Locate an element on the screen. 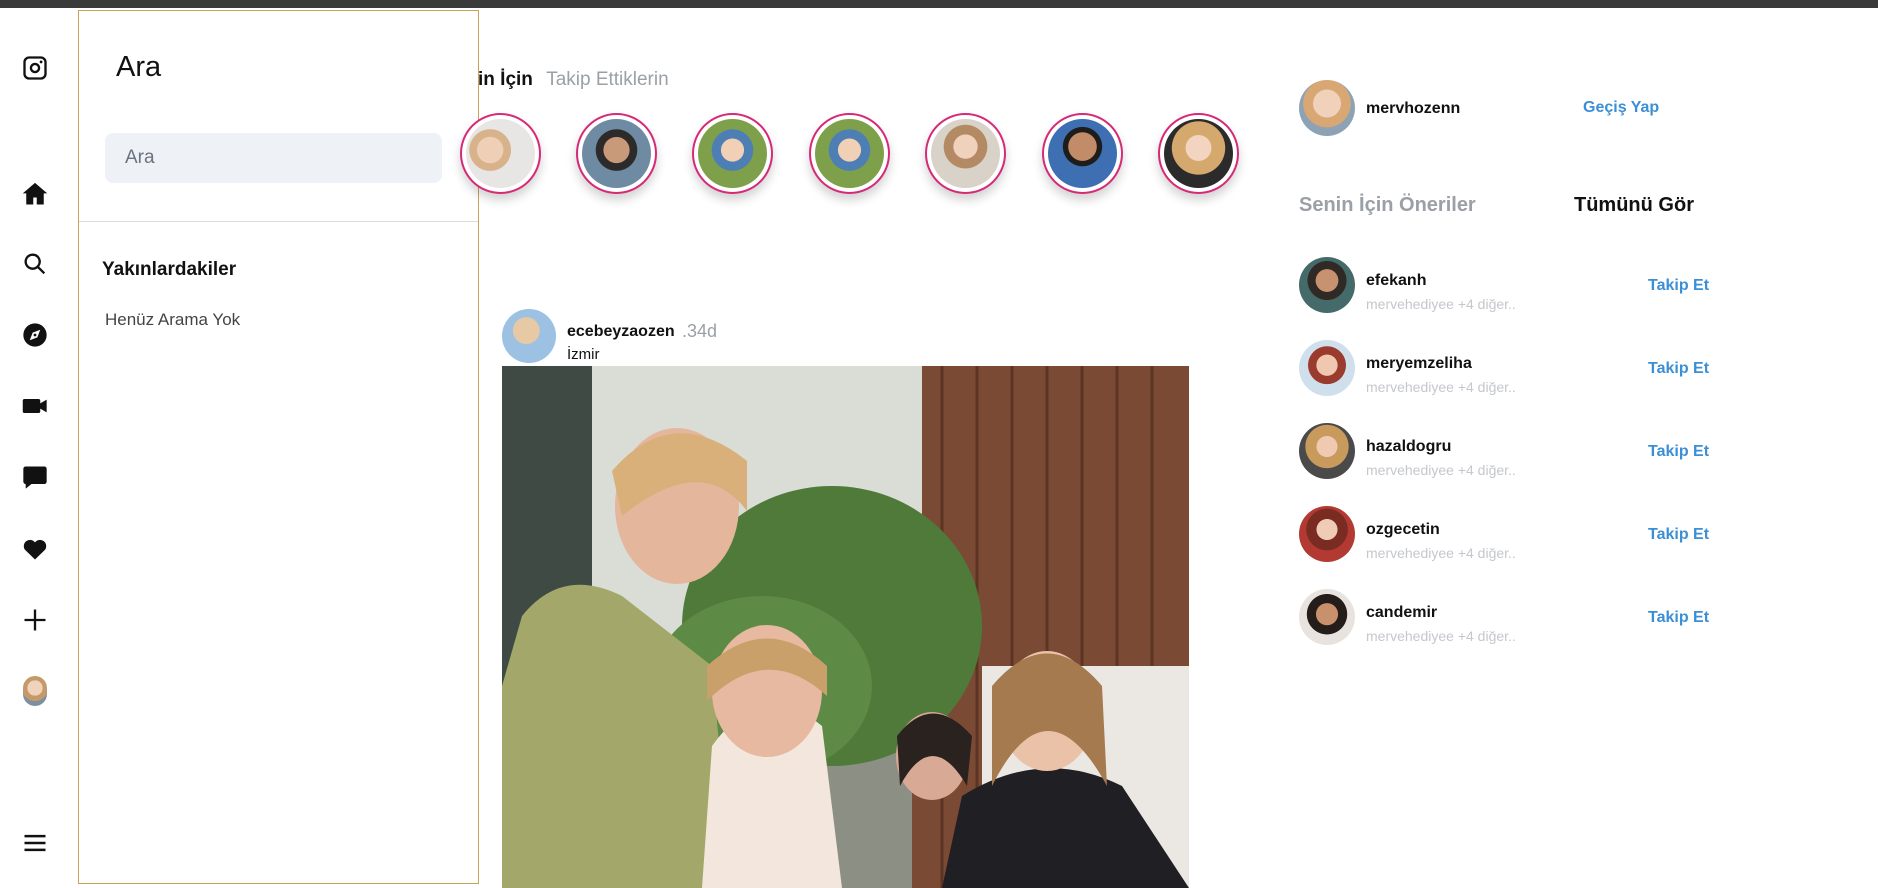 The height and width of the screenshot is (888, 1878). post-username: ecebeyzaozen is located at coordinates (621, 332).